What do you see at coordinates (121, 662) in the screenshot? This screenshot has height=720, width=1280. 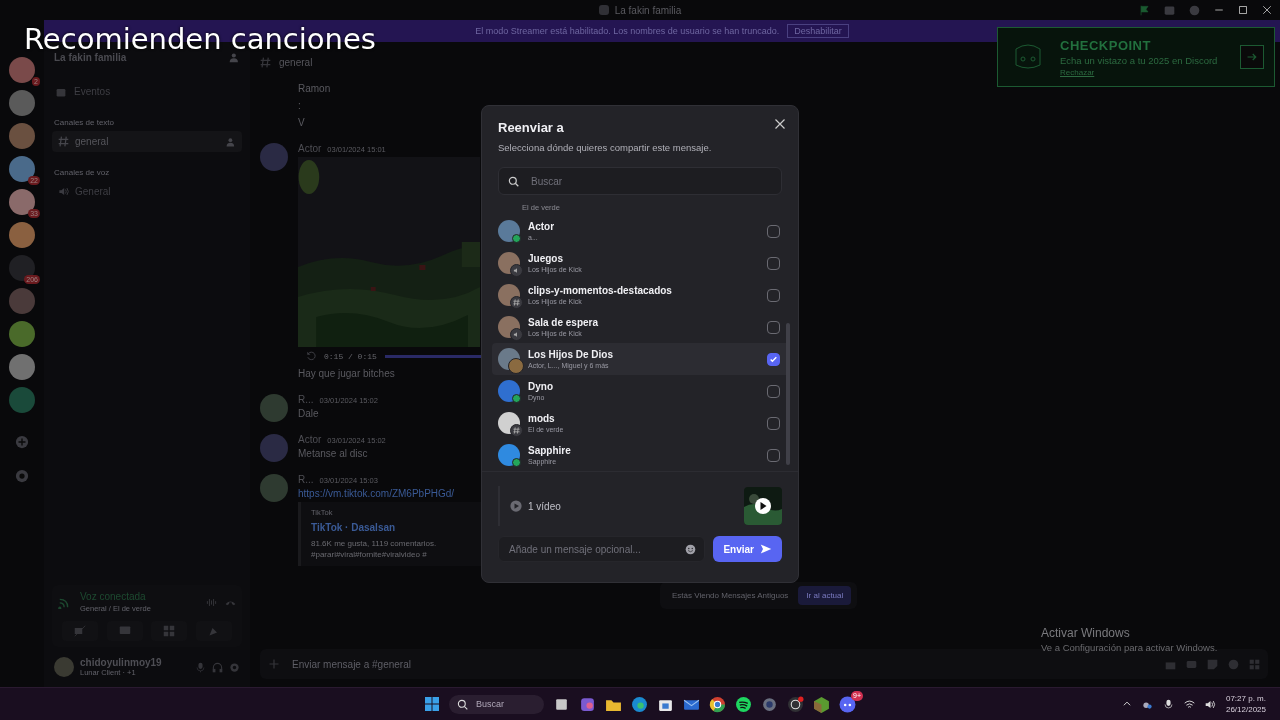 I see `username: chidoyulinmoy19` at bounding box center [121, 662].